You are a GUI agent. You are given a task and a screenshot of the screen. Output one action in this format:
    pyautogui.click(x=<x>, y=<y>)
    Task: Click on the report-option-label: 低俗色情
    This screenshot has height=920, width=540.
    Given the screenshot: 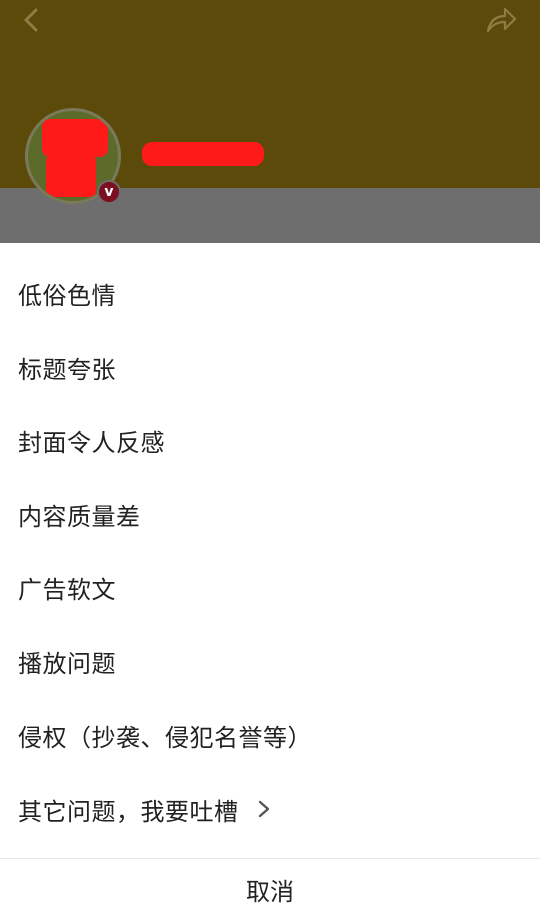 What is the action you would take?
    pyautogui.click(x=67, y=295)
    